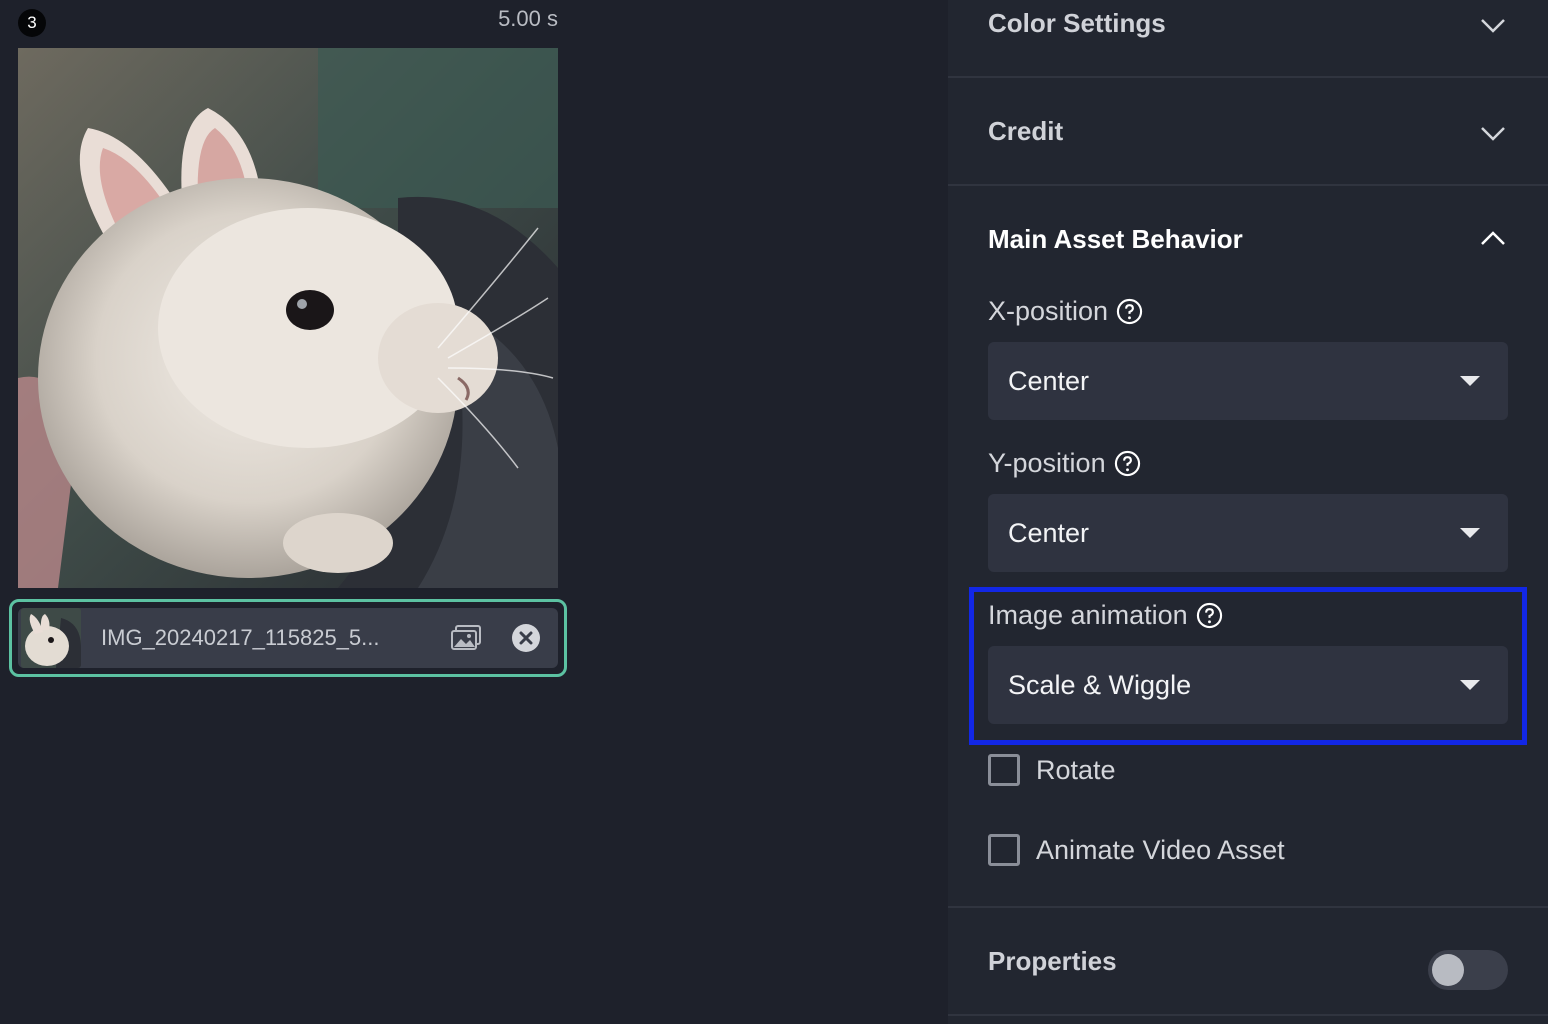  I want to click on section-header: Main Asset Behavior, so click(1248, 236).